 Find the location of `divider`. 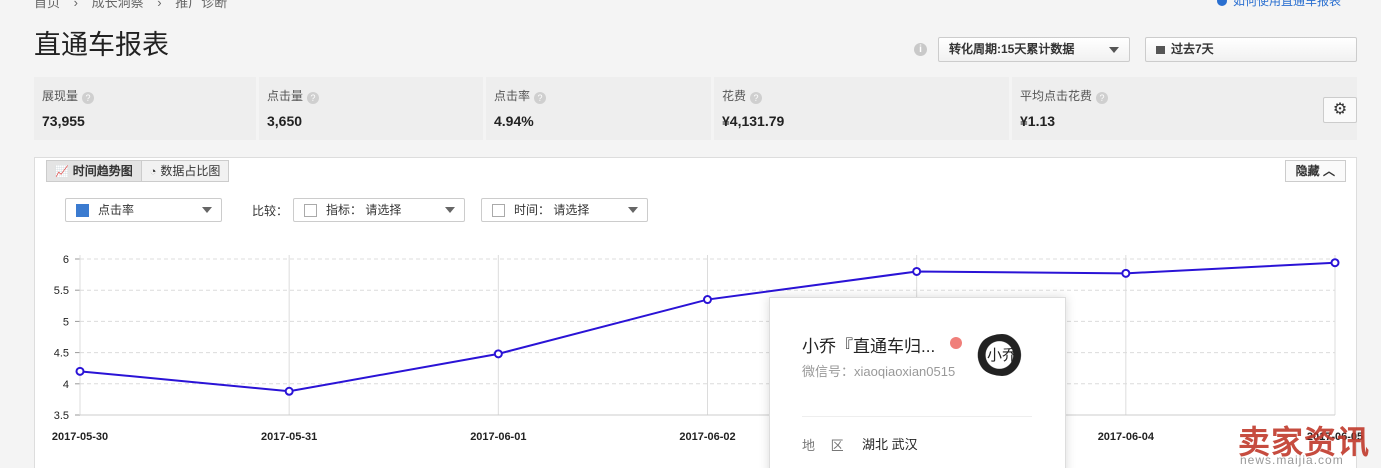

divider is located at coordinates (917, 416).